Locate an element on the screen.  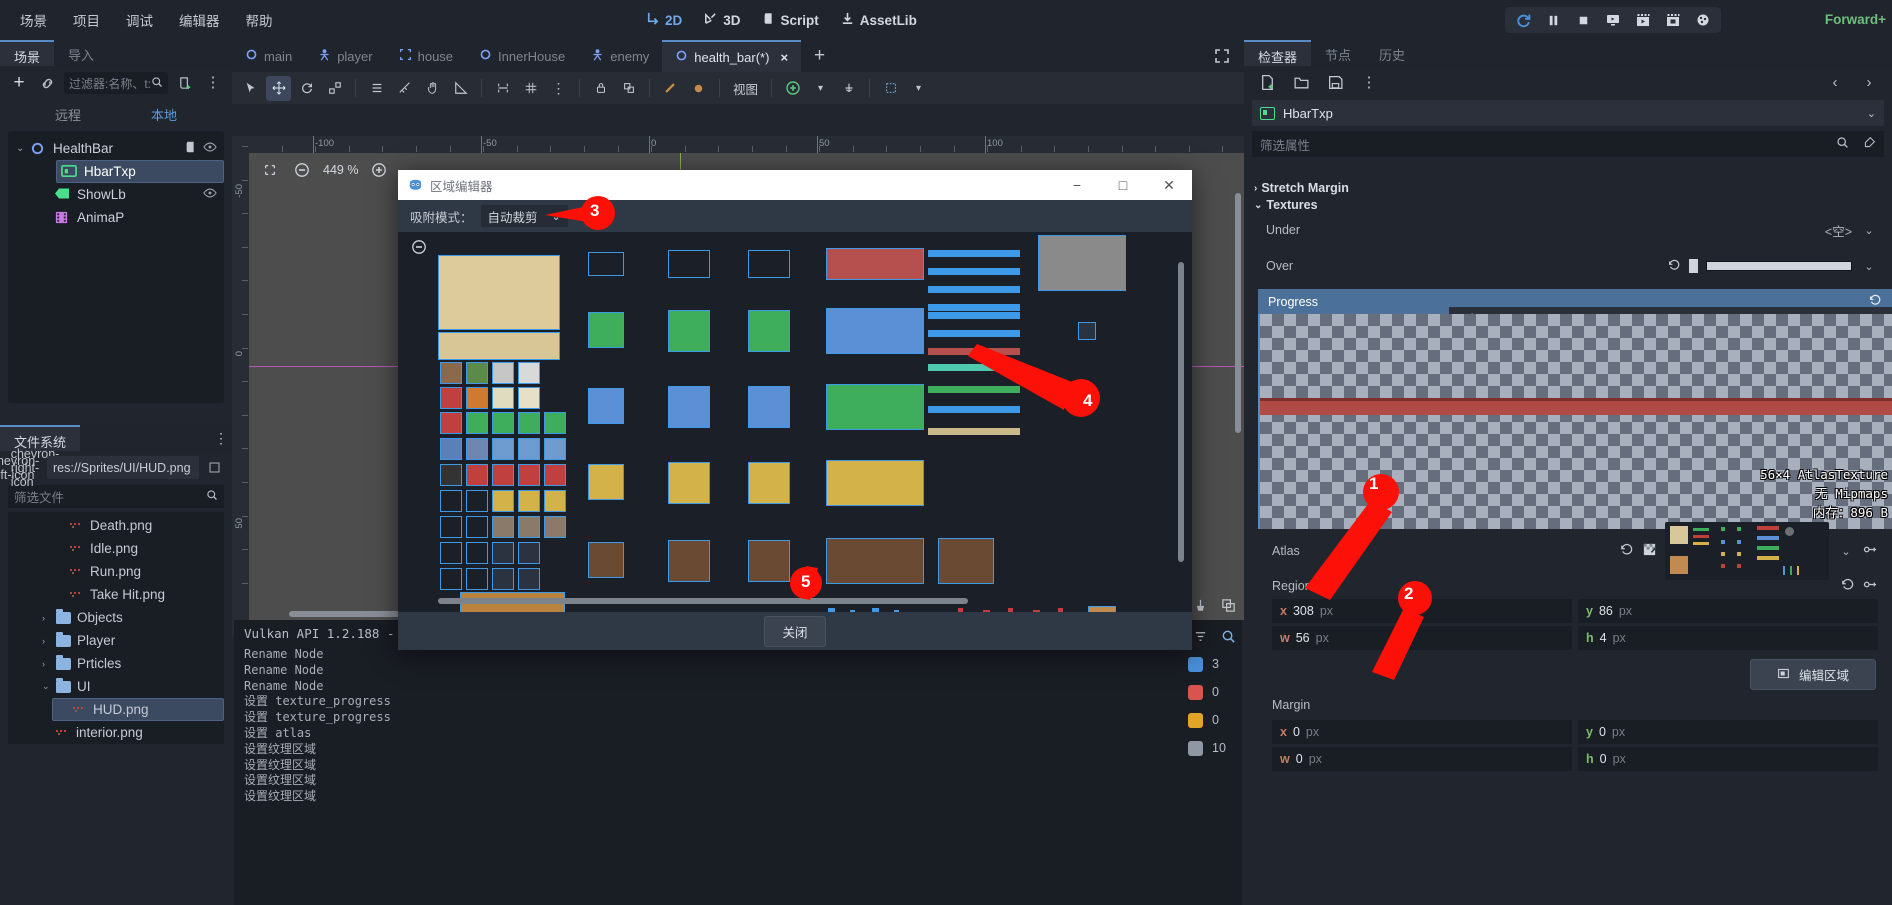
snap-options-icon: ⋮ is located at coordinates (558, 88).